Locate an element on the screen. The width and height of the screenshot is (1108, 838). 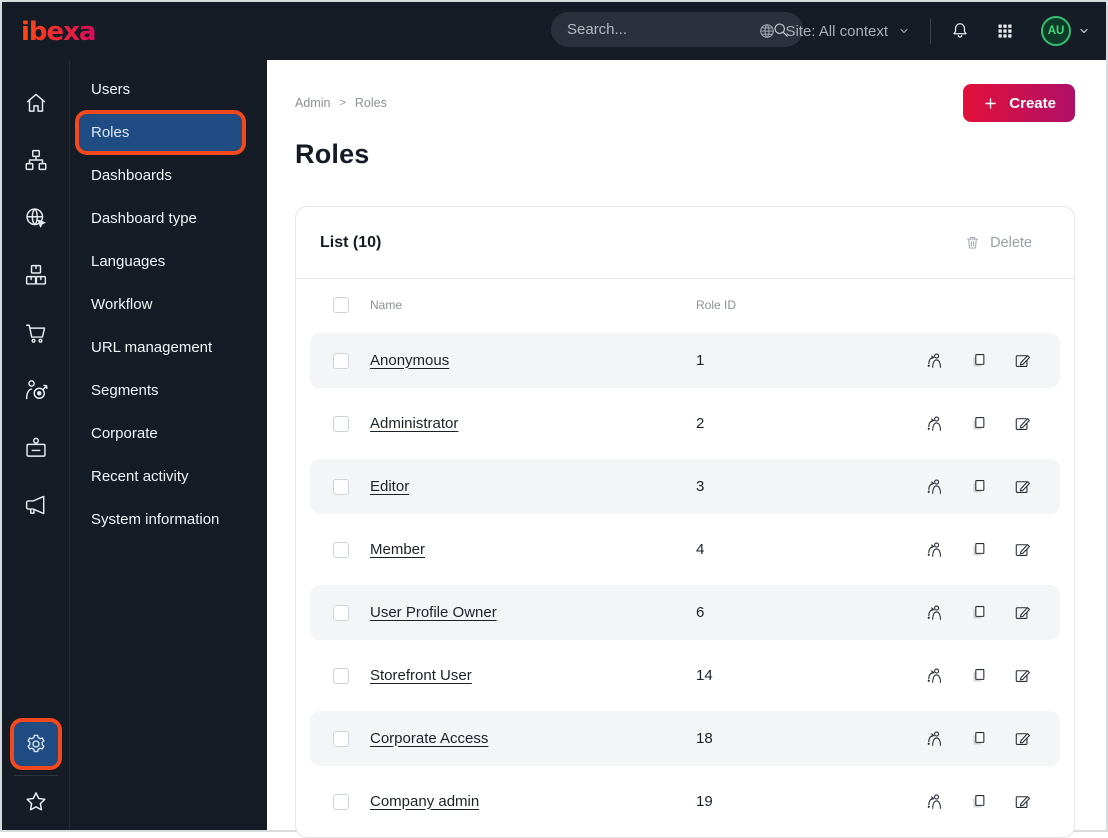
rail-item-favorites is located at coordinates (36, 802).